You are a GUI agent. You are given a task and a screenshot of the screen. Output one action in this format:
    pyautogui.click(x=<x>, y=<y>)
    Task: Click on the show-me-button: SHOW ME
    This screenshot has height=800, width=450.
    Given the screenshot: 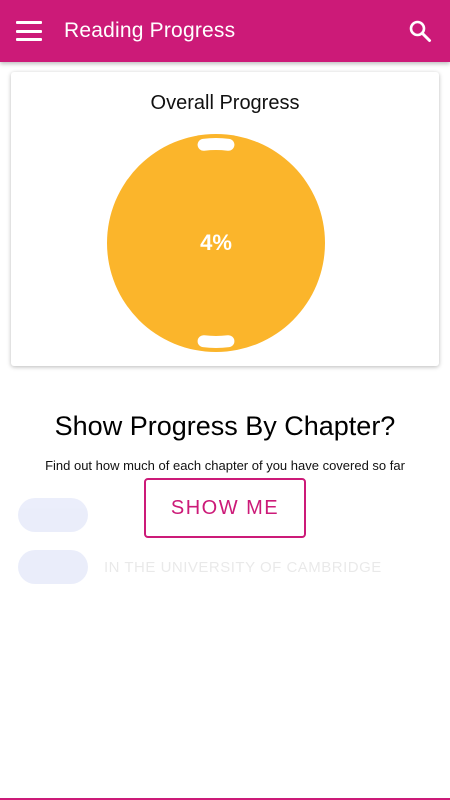 What is the action you would take?
    pyautogui.click(x=225, y=508)
    